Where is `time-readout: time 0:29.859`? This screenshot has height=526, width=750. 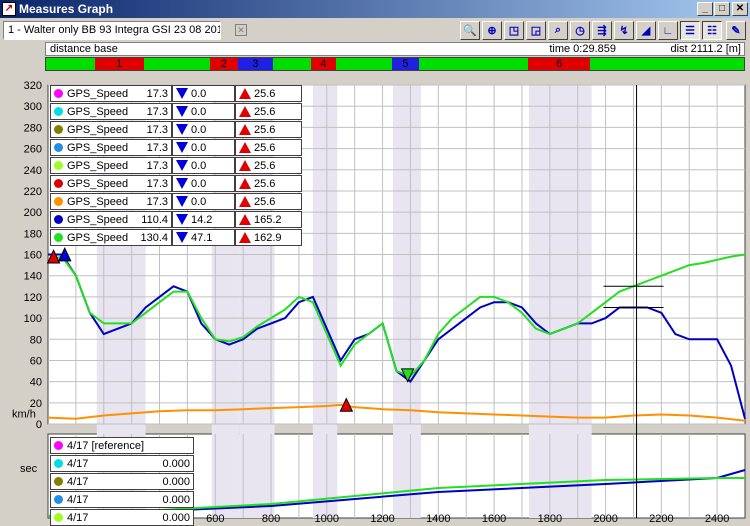 time-readout: time 0:29.859 is located at coordinates (582, 49).